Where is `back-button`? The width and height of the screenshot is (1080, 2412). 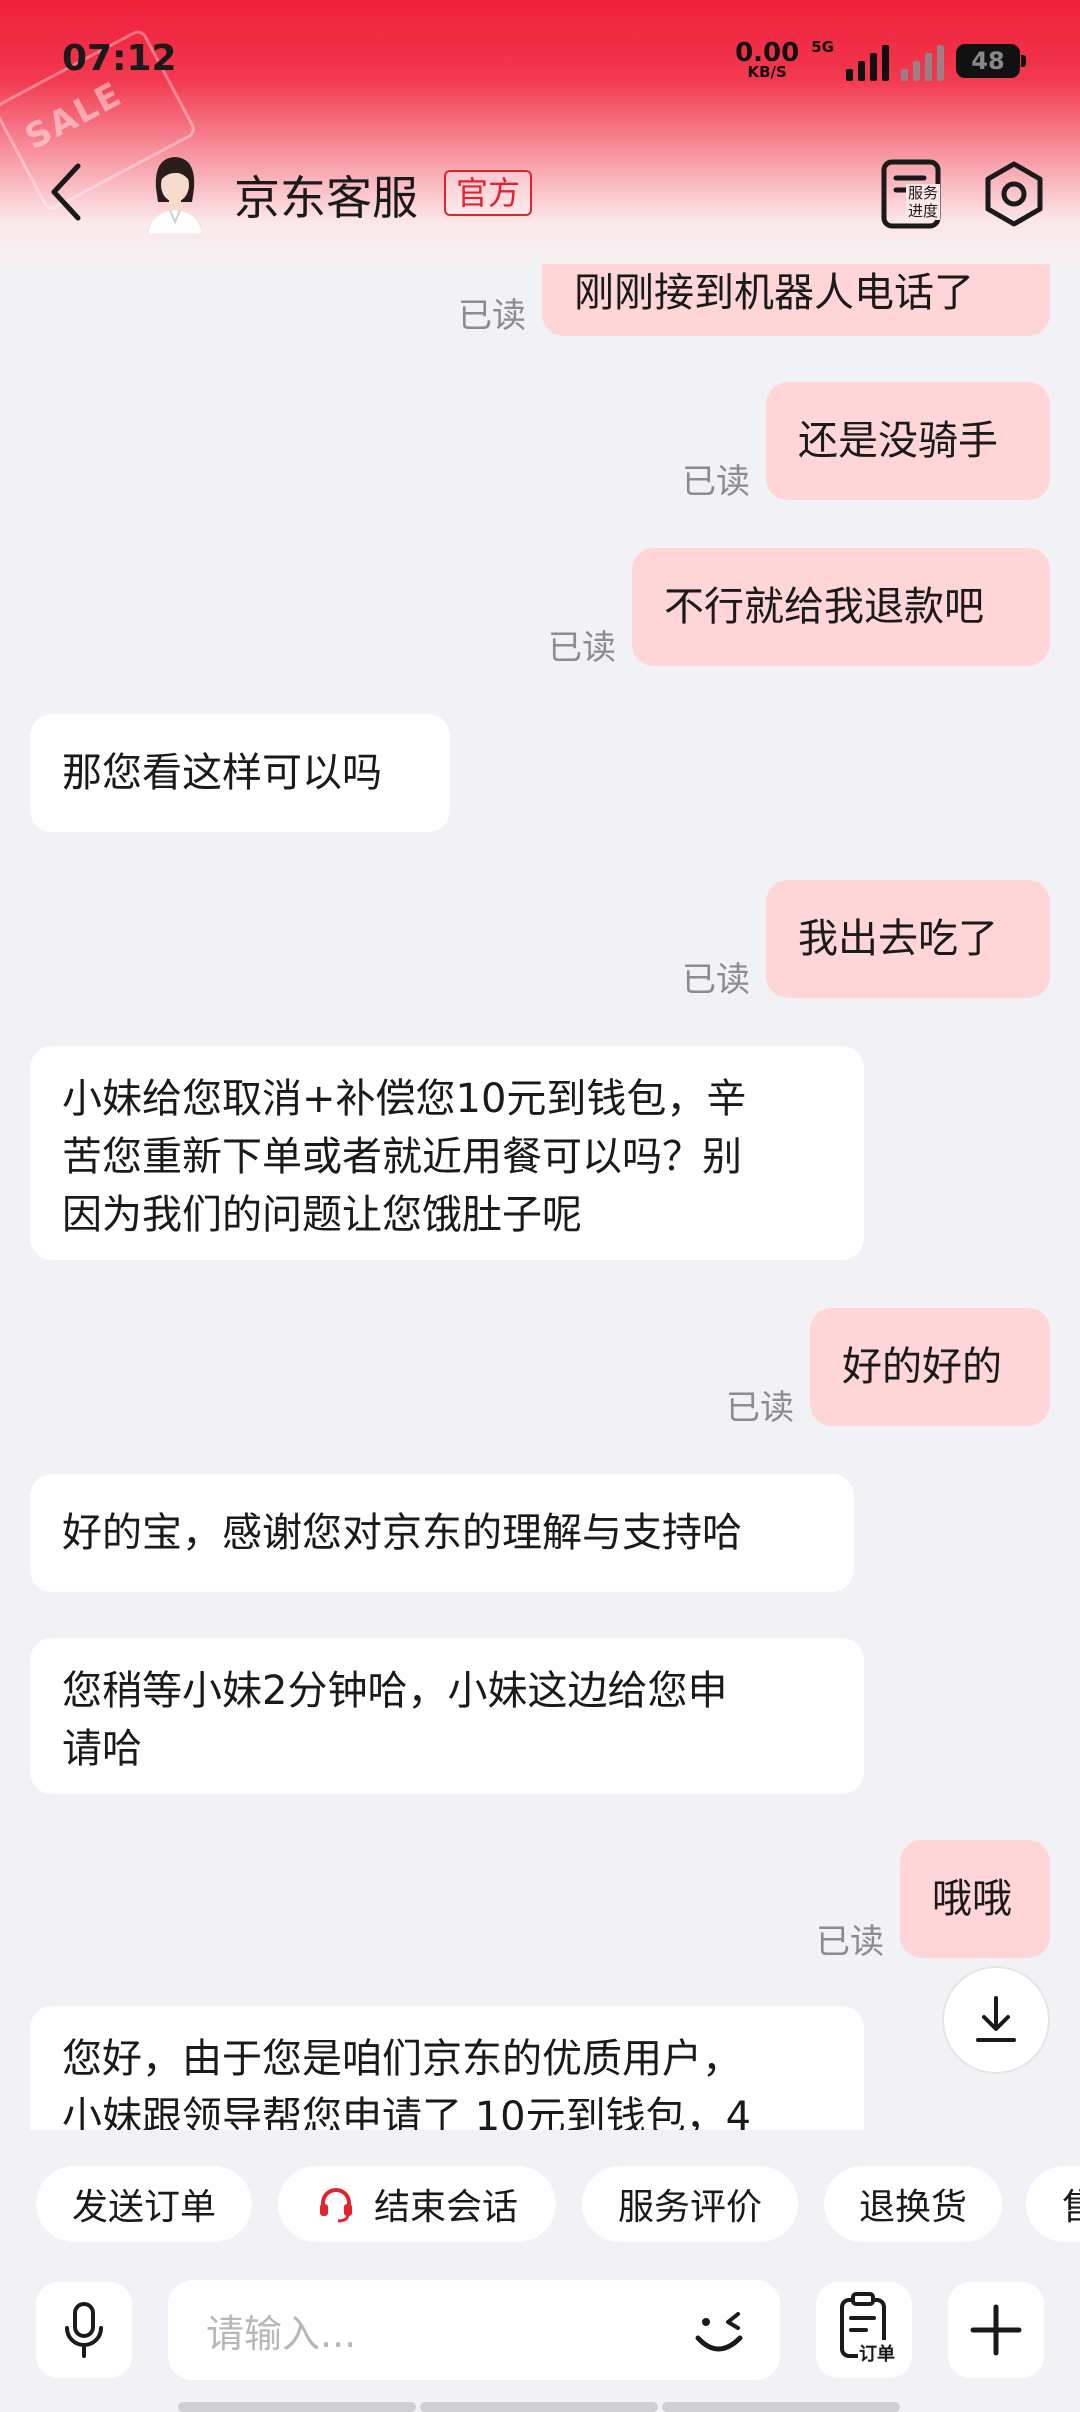 back-button is located at coordinates (66, 192).